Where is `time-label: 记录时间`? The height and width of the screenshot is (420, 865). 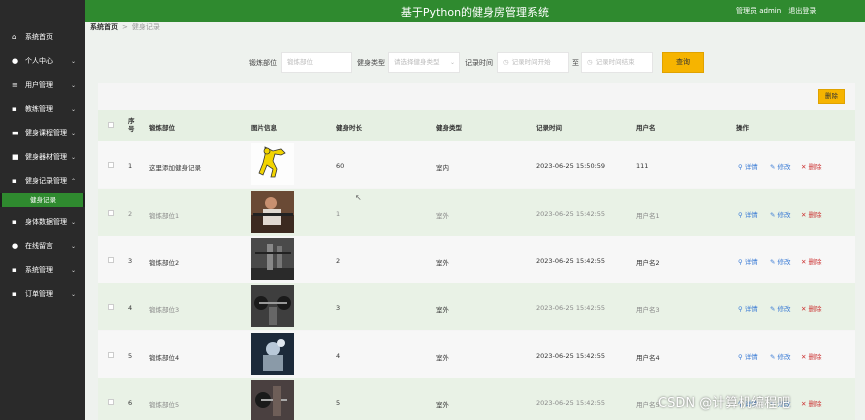
time-label: 记录时间 is located at coordinates (479, 63).